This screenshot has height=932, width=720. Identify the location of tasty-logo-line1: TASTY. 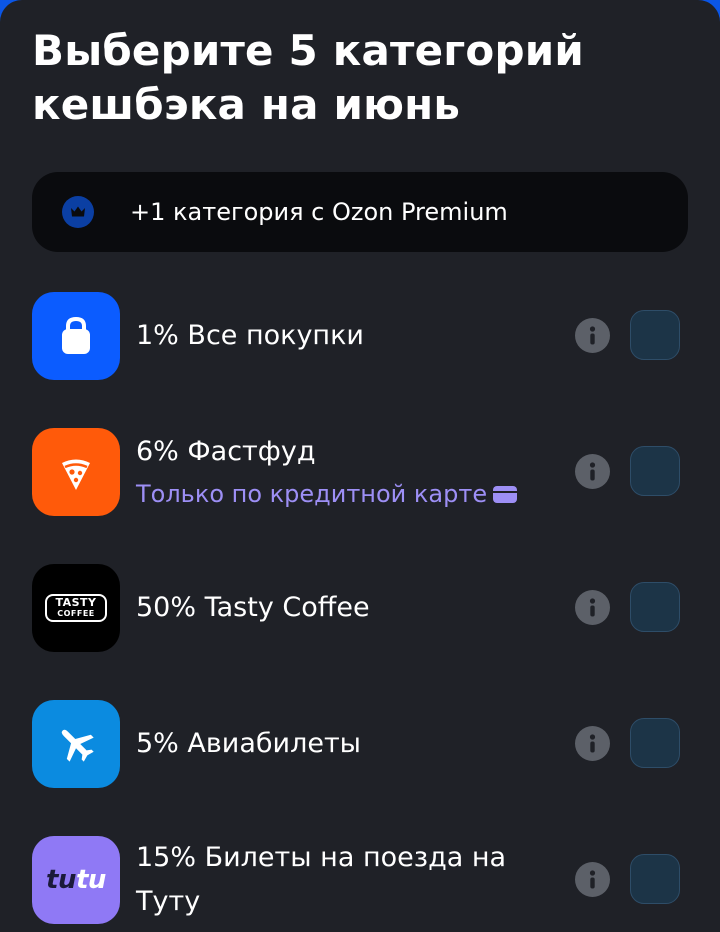
(76, 602).